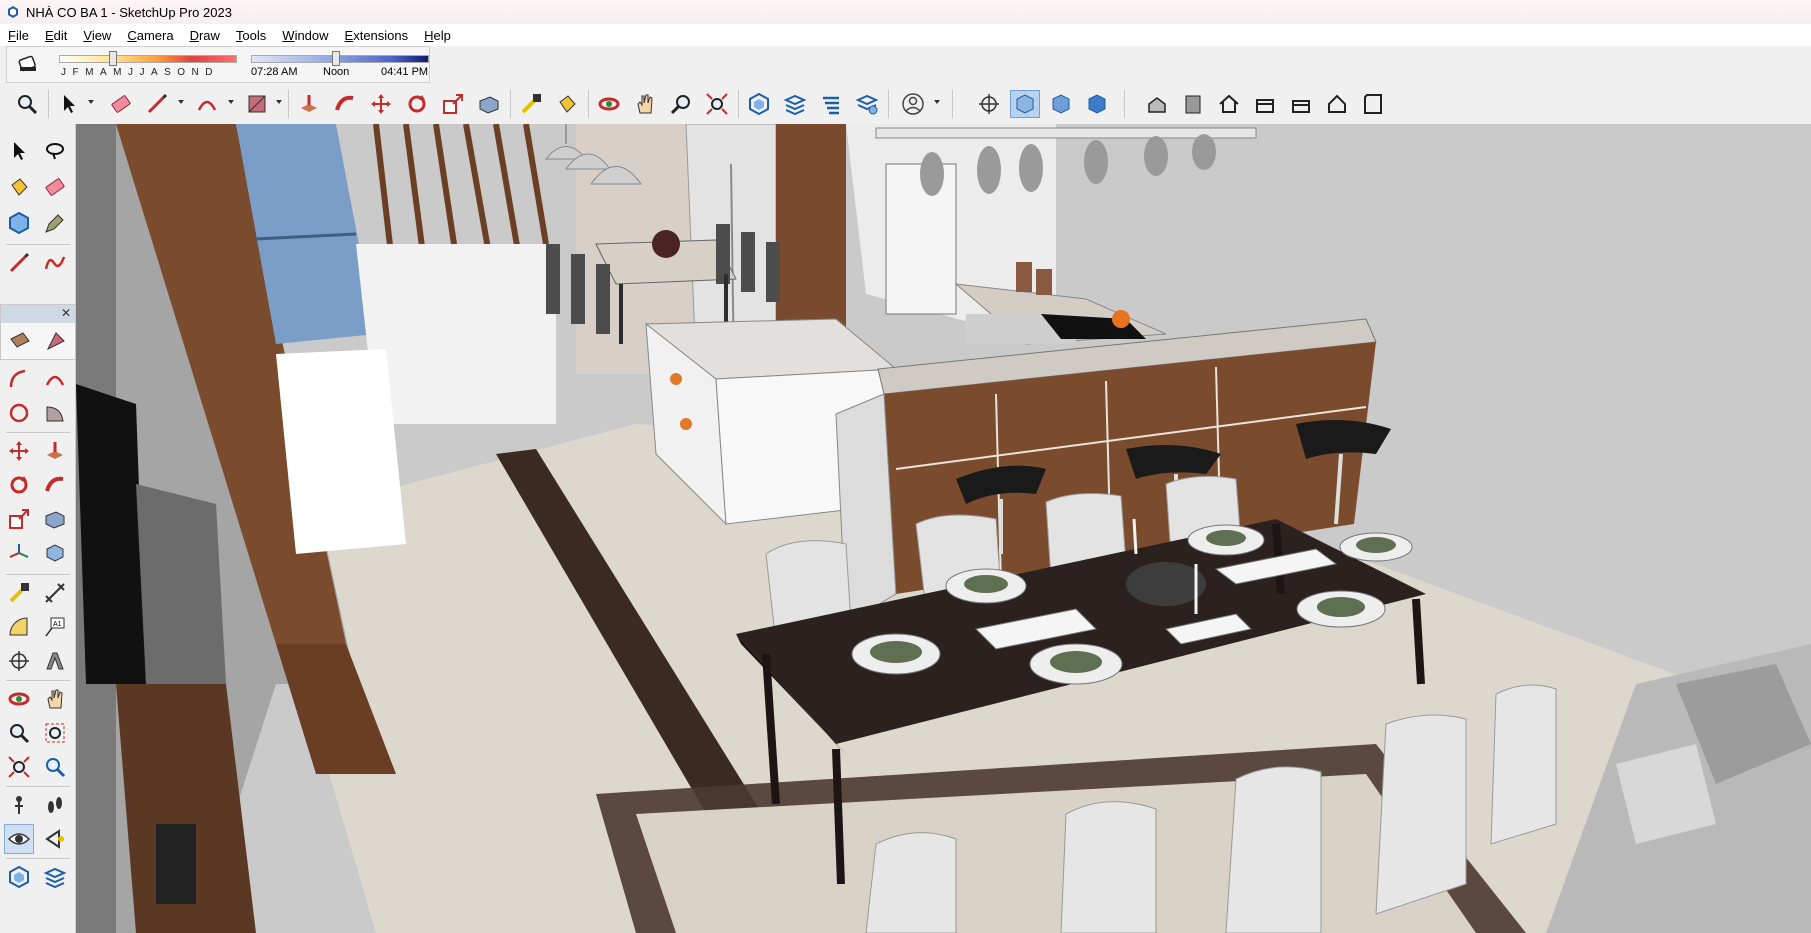  I want to click on paint-bucket-icon, so click(567, 104).